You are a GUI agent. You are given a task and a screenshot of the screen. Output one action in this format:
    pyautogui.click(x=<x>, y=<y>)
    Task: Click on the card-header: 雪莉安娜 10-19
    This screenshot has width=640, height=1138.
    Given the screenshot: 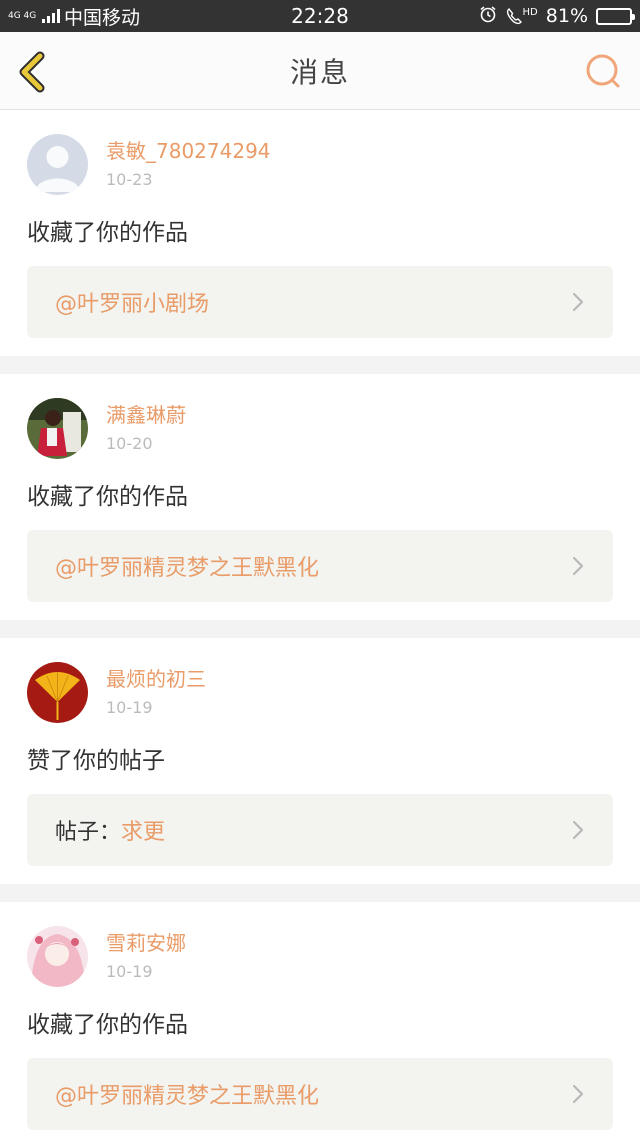 What is the action you would take?
    pyautogui.click(x=320, y=957)
    